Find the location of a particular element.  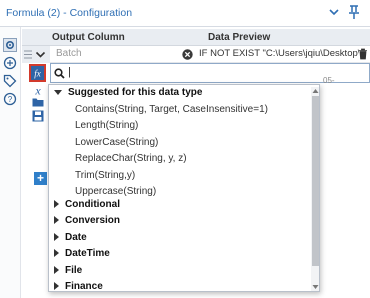

window-title: Formula (2) - Configuration is located at coordinates (69, 13).